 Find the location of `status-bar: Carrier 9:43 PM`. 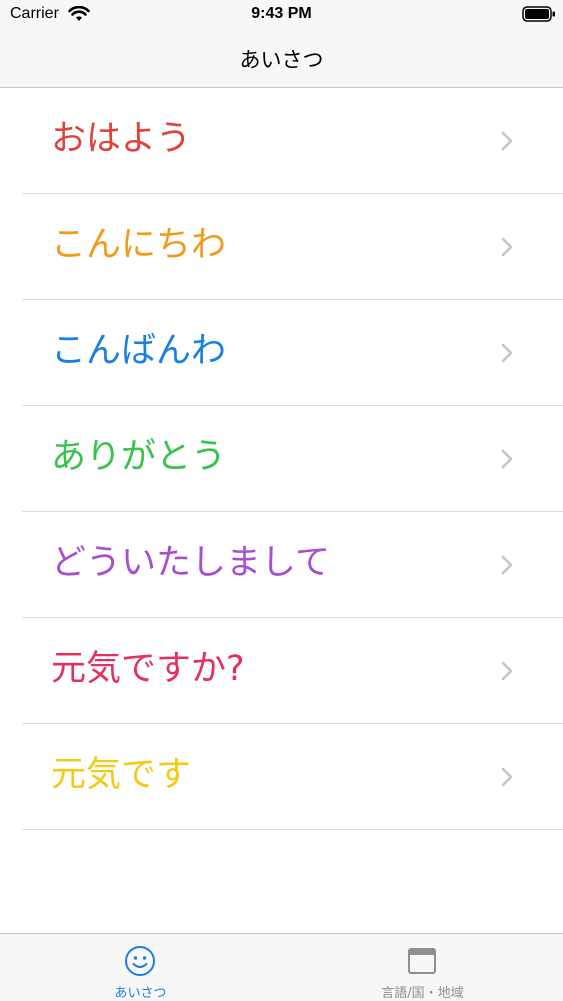

status-bar: Carrier 9:43 PM is located at coordinates (281, 15).